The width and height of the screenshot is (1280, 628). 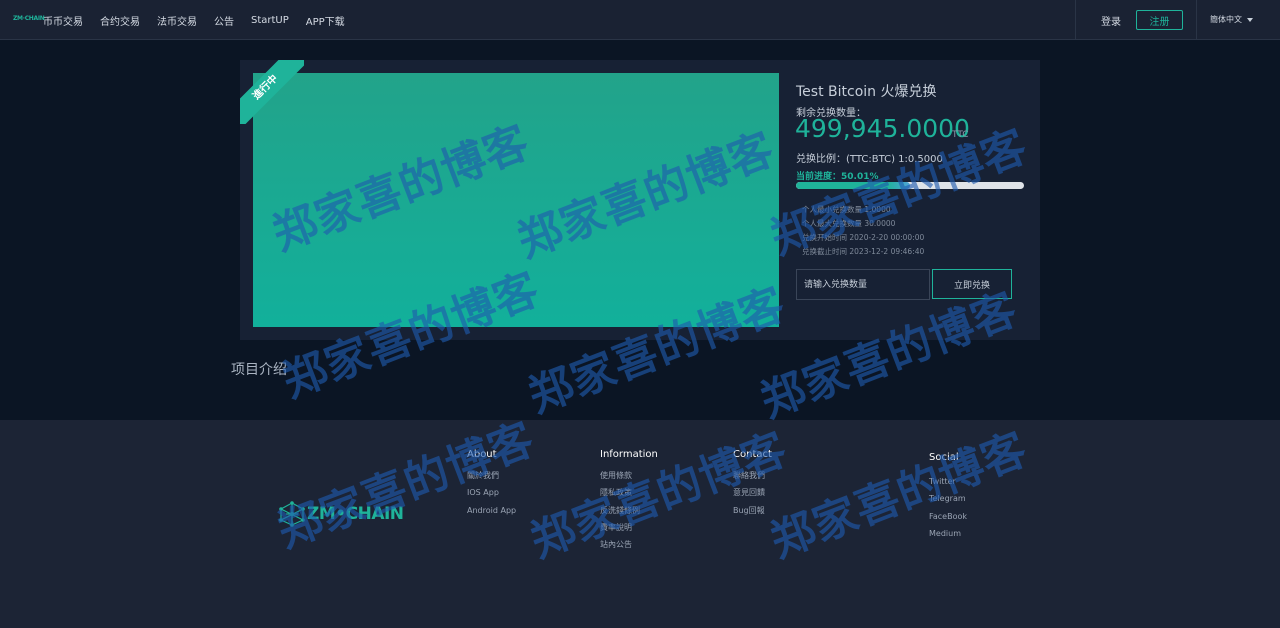 I want to click on progress-bar-fill, so click(x=853, y=185).